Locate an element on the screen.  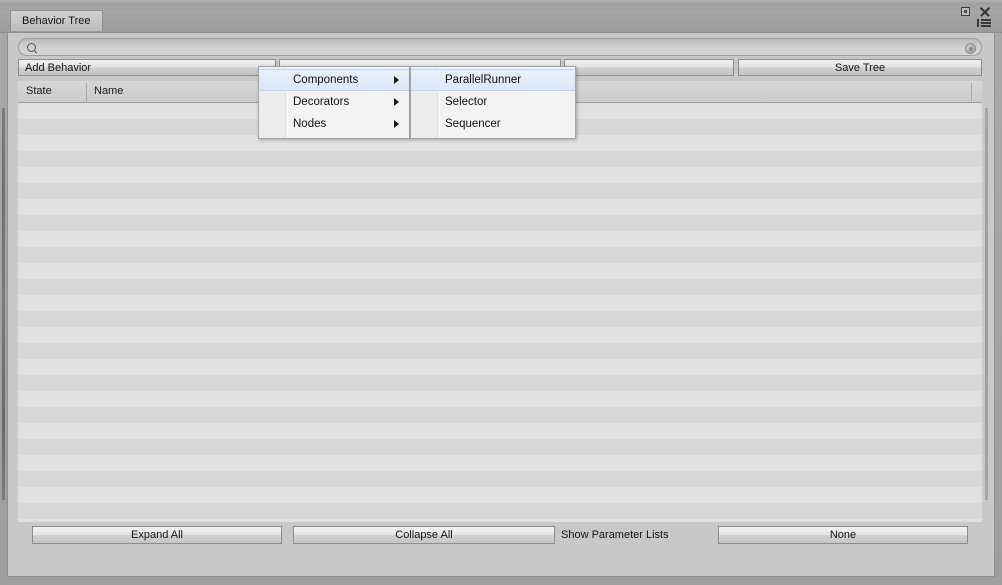
menu-item-nodes-label: Nodes is located at coordinates (310, 124).